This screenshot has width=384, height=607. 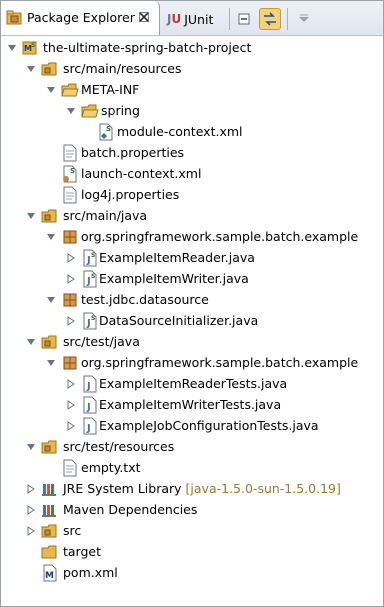 What do you see at coordinates (130, 509) in the screenshot?
I see `tree-label: Maven Dependencies` at bounding box center [130, 509].